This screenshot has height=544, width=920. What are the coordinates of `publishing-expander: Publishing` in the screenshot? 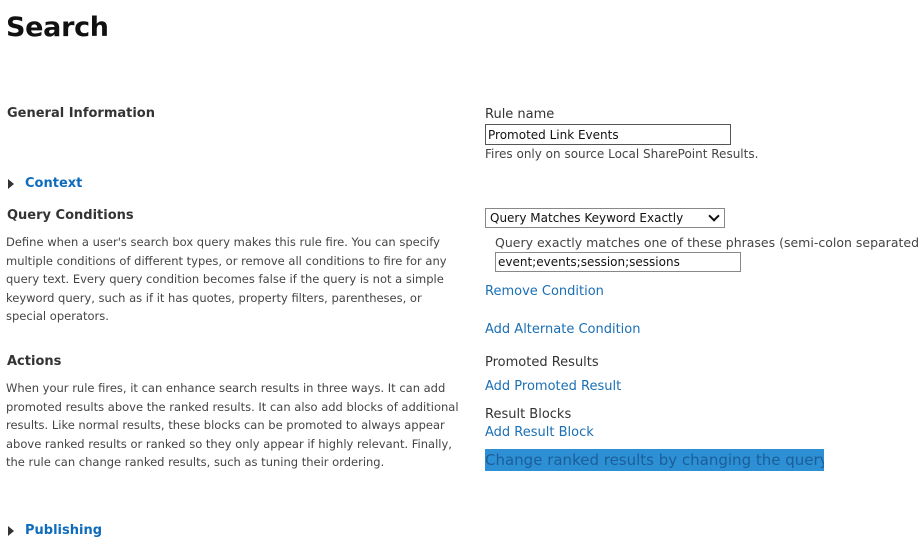 It's located at (55, 530).